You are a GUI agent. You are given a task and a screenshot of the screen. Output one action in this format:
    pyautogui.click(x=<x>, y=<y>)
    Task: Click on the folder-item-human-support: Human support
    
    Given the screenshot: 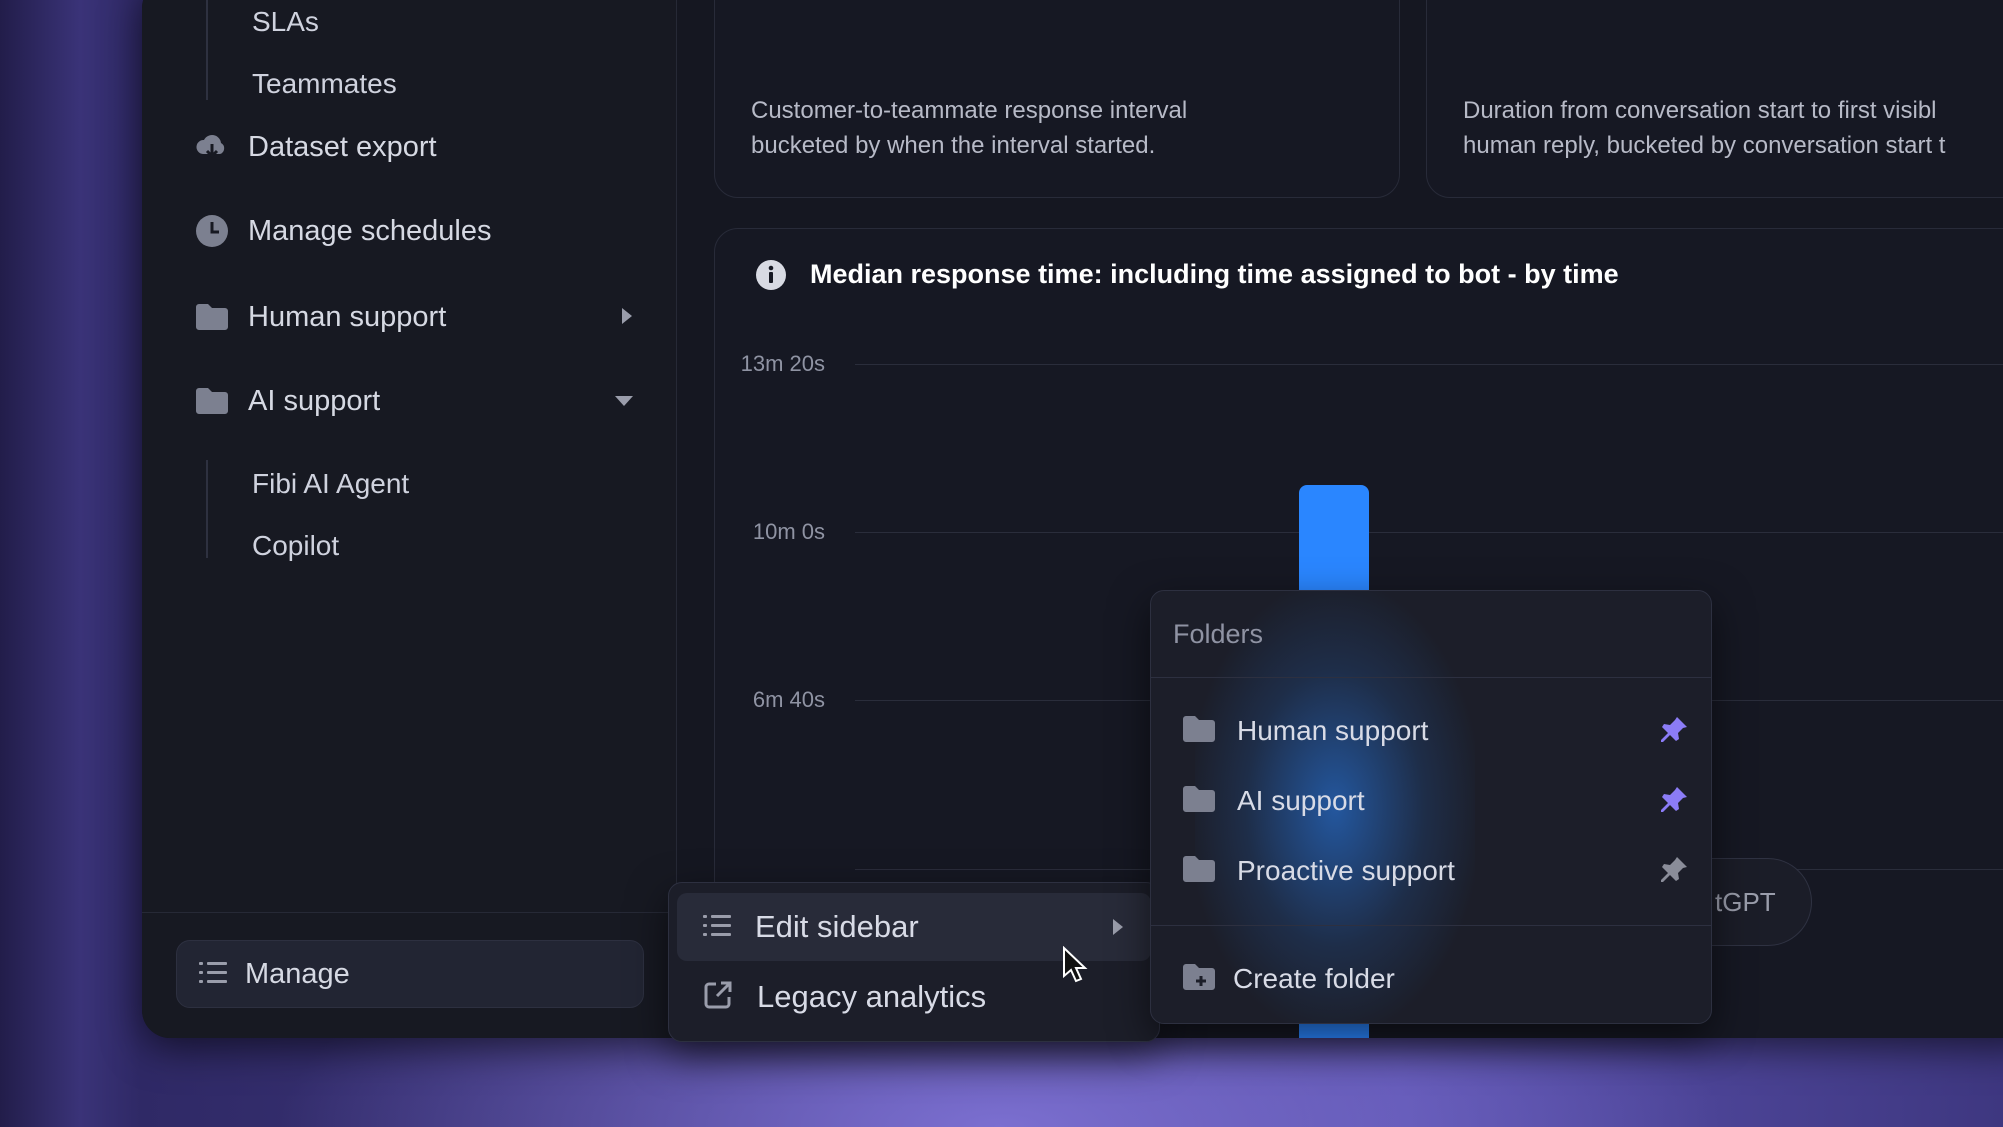 What is the action you would take?
    pyautogui.click(x=1436, y=731)
    